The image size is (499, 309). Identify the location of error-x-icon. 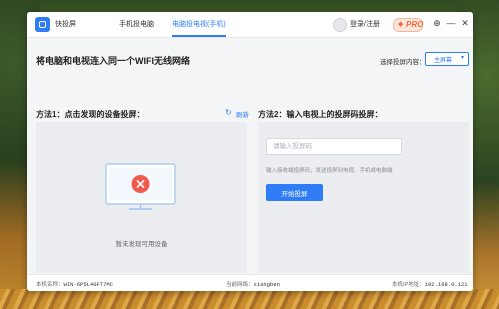
(140, 184).